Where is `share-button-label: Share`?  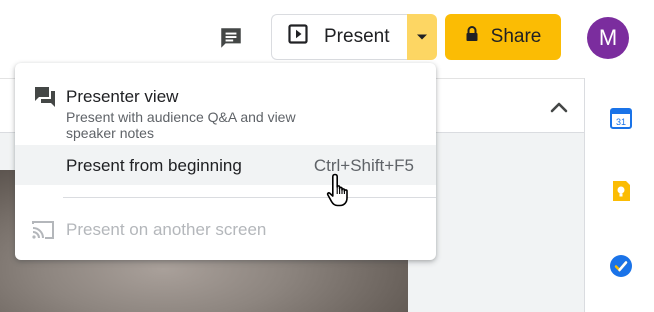 share-button-label: Share is located at coordinates (516, 36).